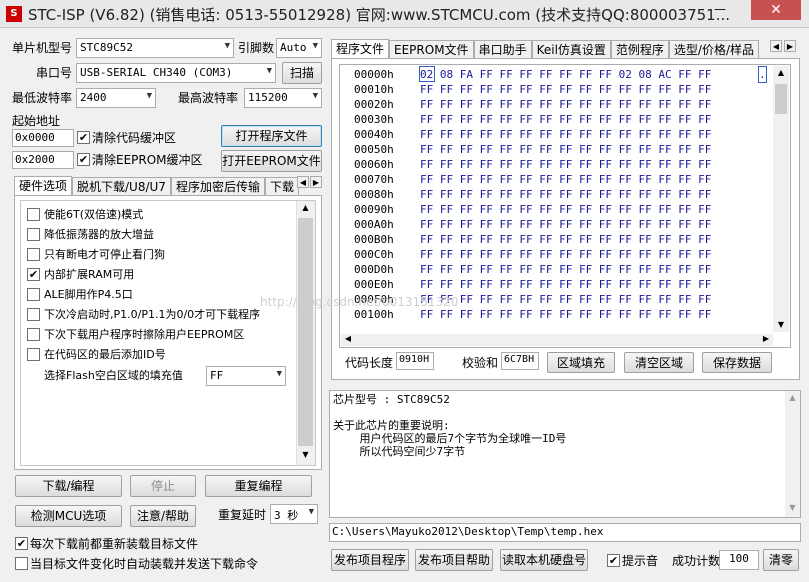 The height and width of the screenshot is (582, 809). Describe the element at coordinates (792, 454) in the screenshot. I see `info-scrollbar` at that location.